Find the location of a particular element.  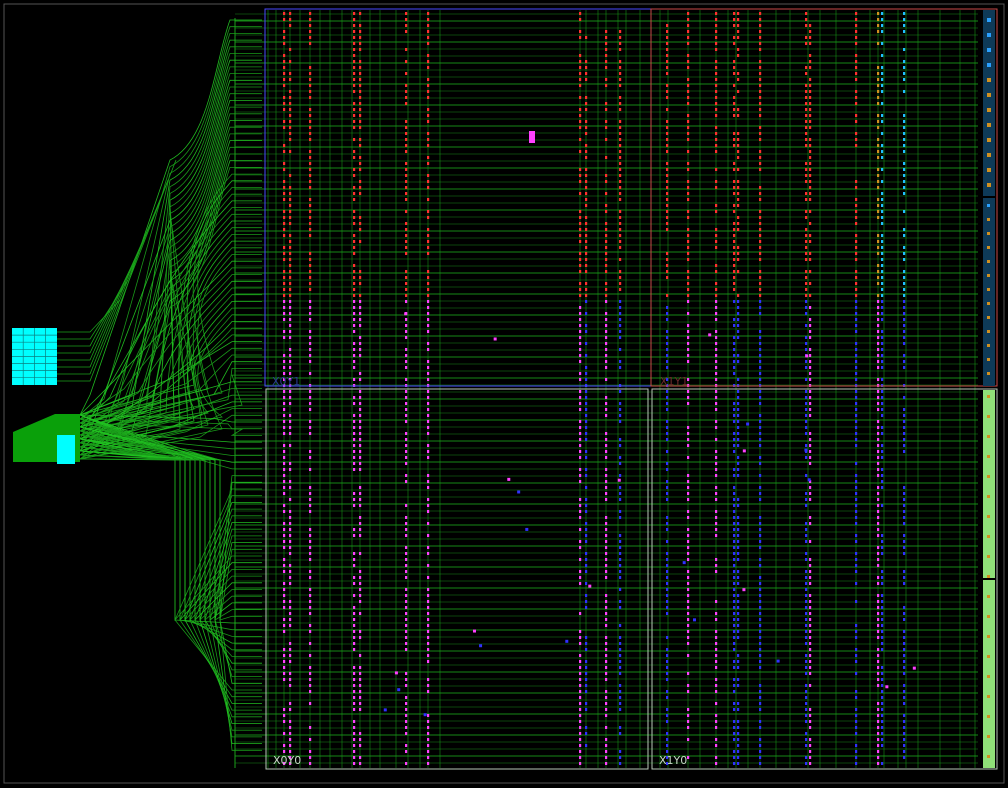

io-bank-upper is located at coordinates (989, 292).